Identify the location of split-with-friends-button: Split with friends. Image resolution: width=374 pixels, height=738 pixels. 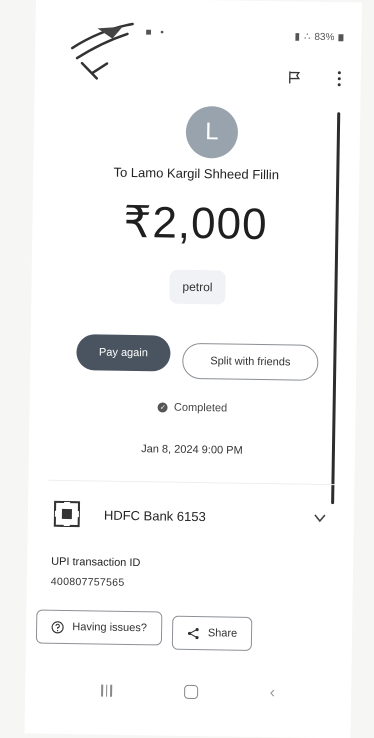
(250, 361).